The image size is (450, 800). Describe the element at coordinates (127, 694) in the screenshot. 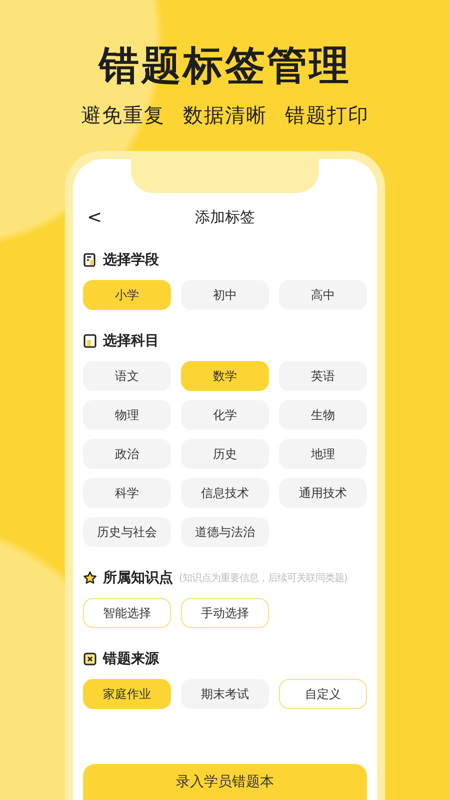

I see `option-chip: 家庭作业` at that location.